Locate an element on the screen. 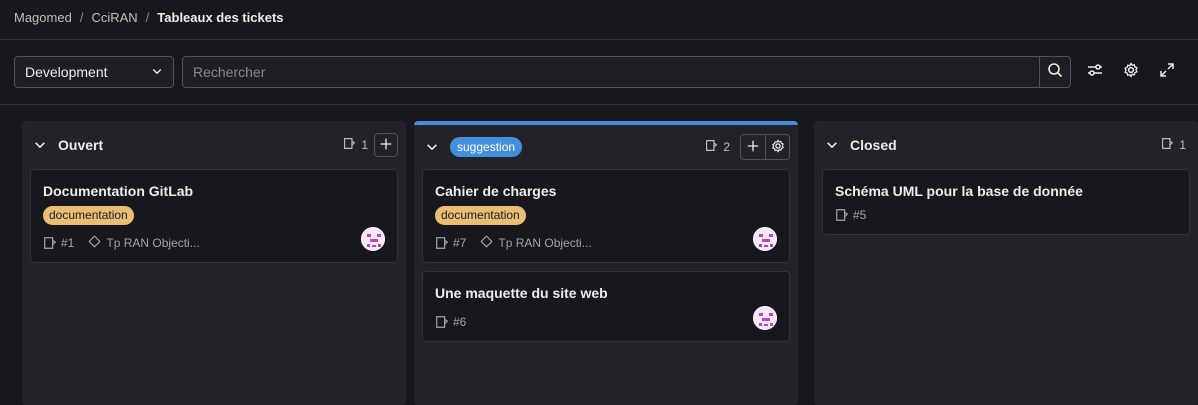 The height and width of the screenshot is (405, 1198). issue-title: Cahier de charges is located at coordinates (606, 191).